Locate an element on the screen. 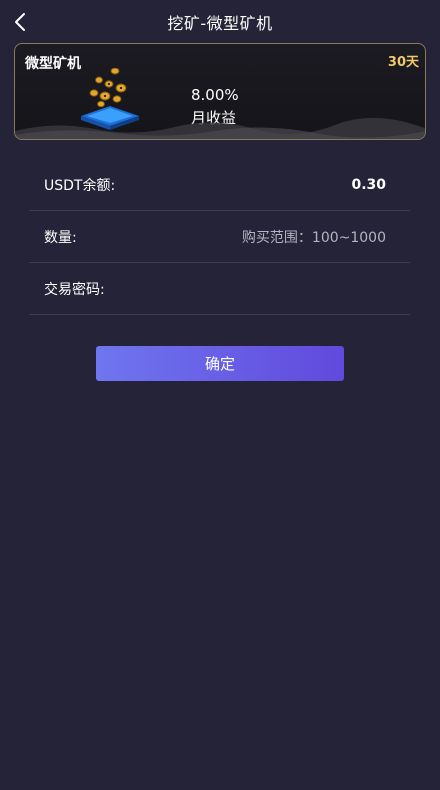  monthly-rate-value: 8.00% is located at coordinates (215, 95).